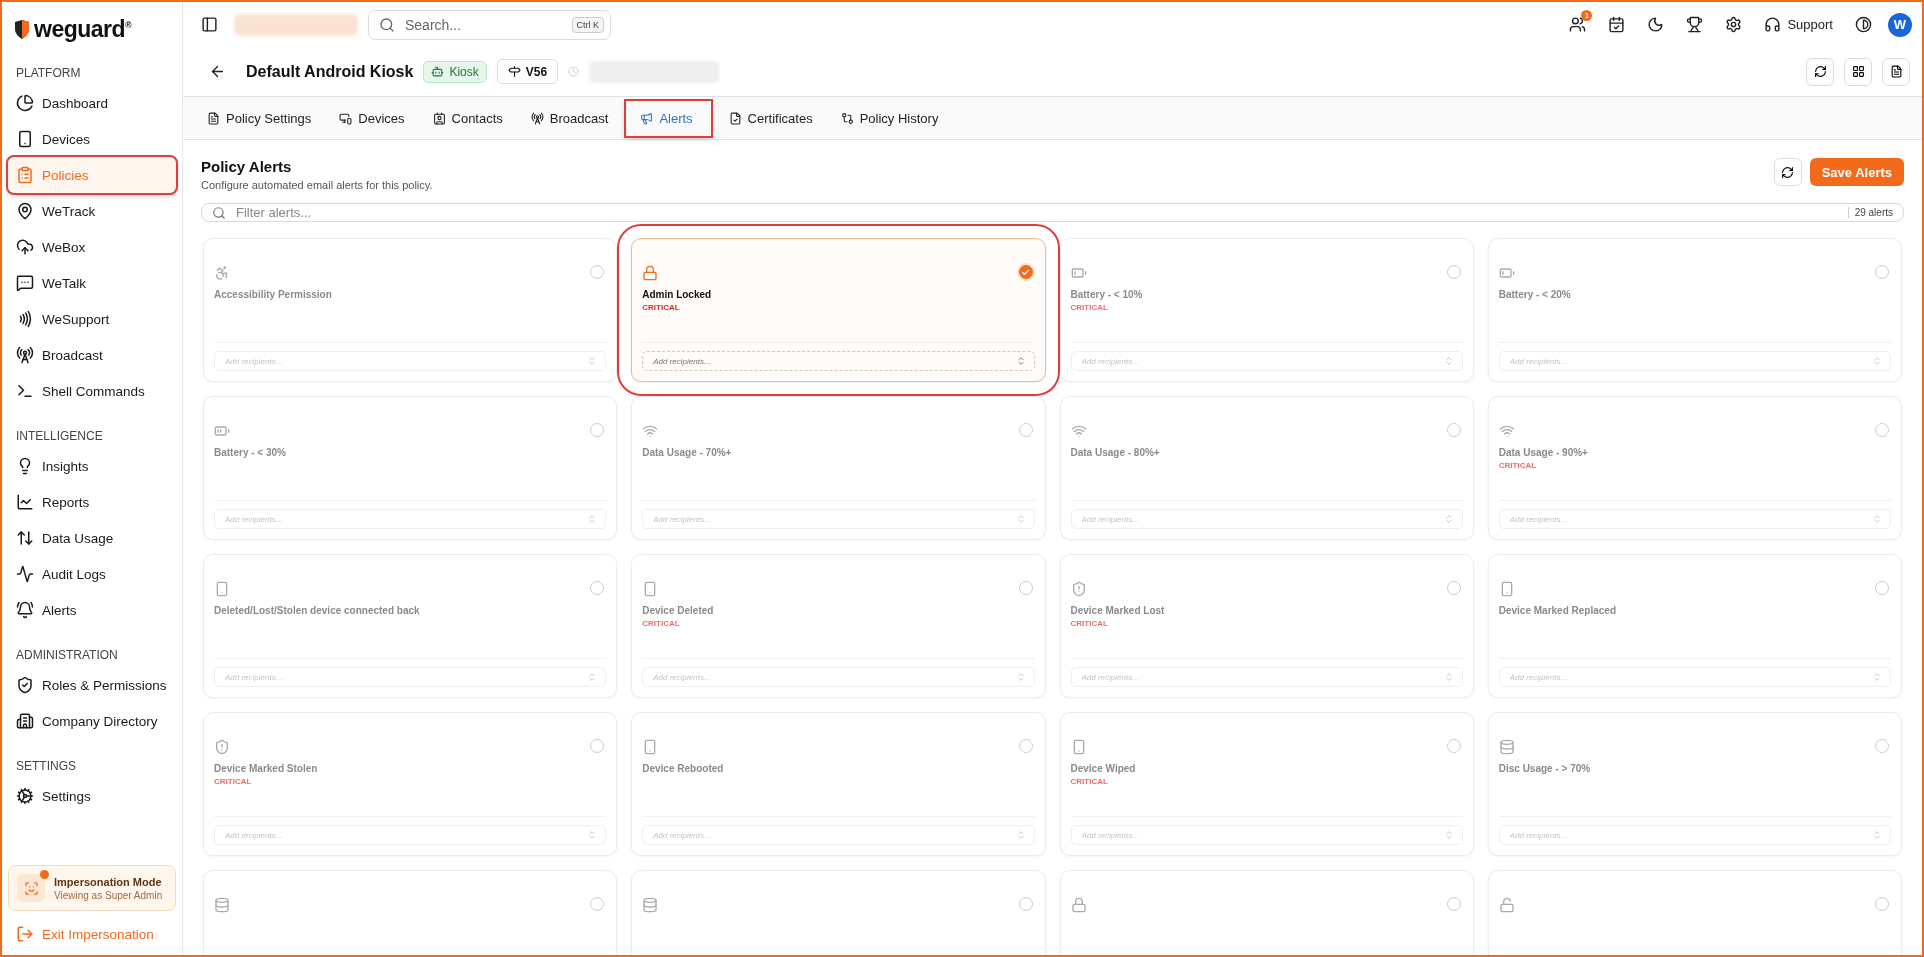 The image size is (1924, 957). I want to click on search-field: Search... Ctrl K, so click(489, 24).